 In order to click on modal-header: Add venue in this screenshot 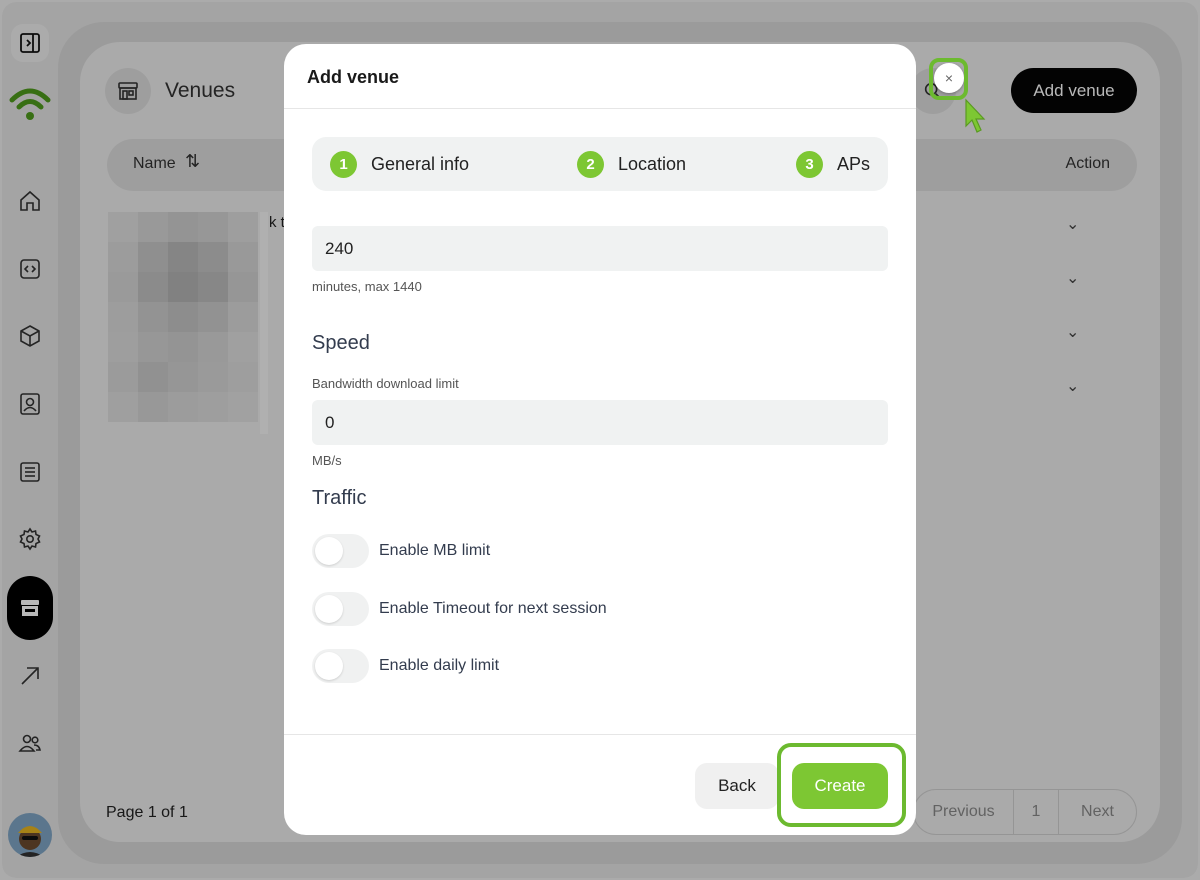, I will do `click(600, 76)`.